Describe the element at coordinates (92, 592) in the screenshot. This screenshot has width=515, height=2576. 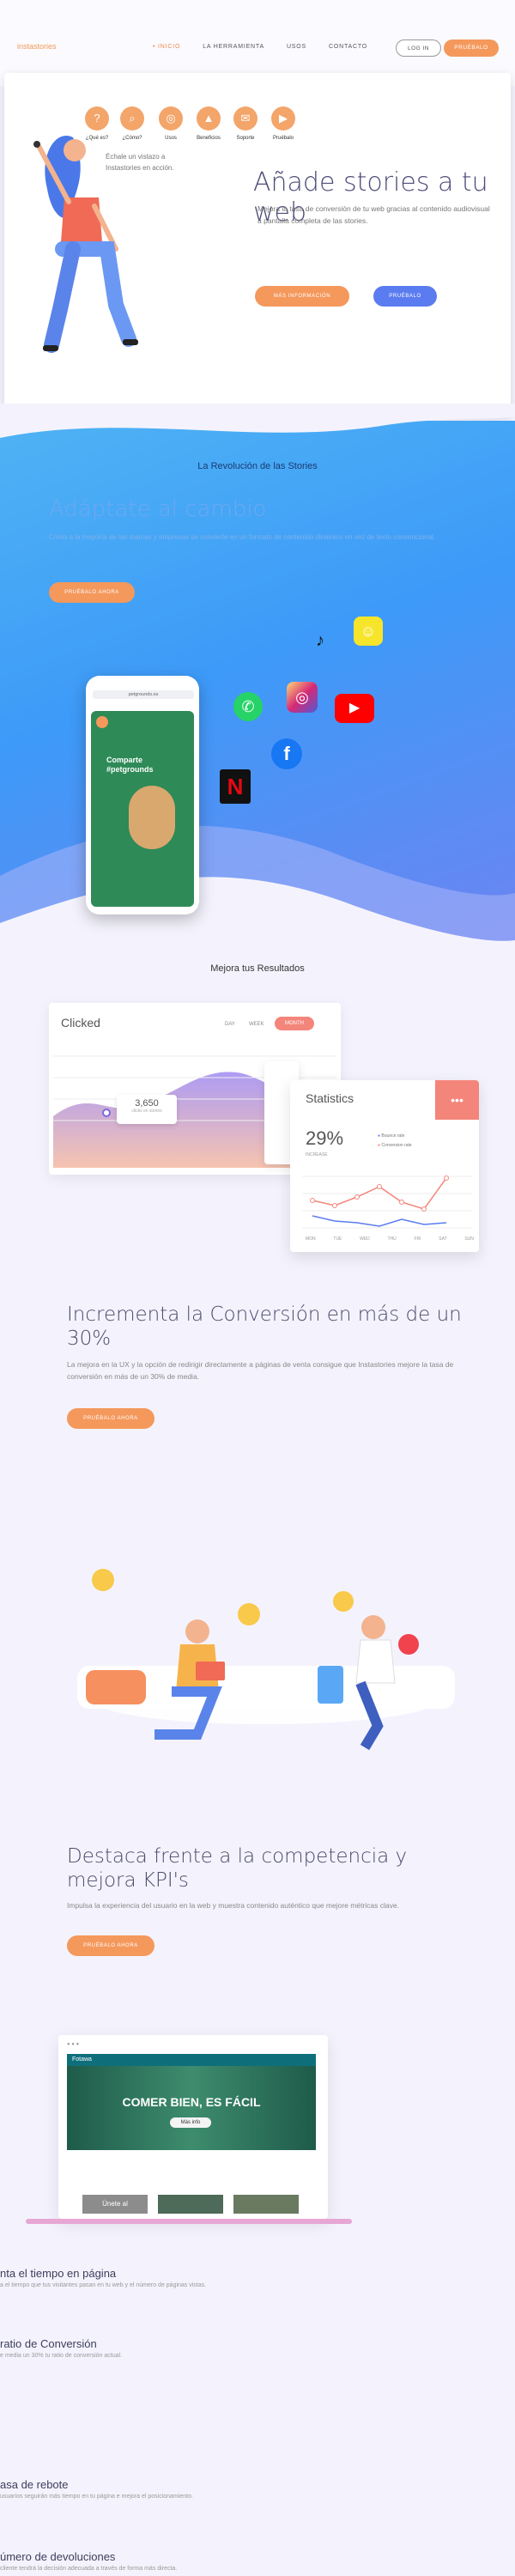
I see `revolution-try-button: PRUÉBALO AHORA` at that location.